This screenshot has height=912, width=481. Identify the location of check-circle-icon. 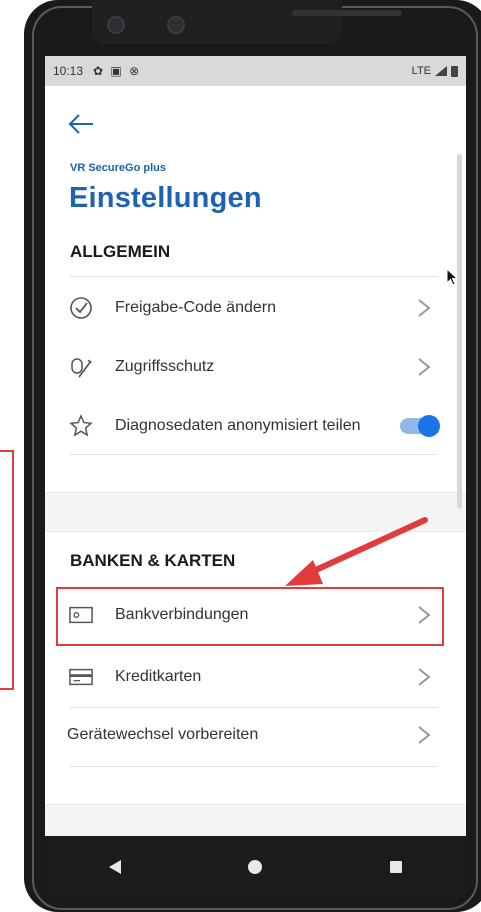
(81, 308).